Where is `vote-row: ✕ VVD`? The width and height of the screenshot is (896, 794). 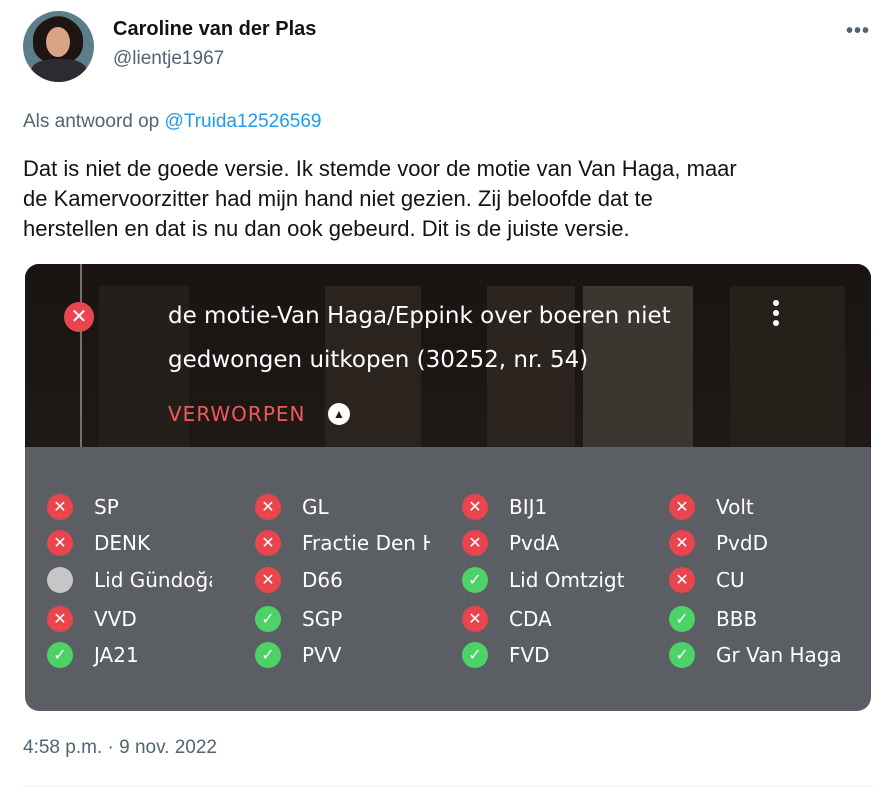
vote-row: ✕ VVD is located at coordinates (129, 619).